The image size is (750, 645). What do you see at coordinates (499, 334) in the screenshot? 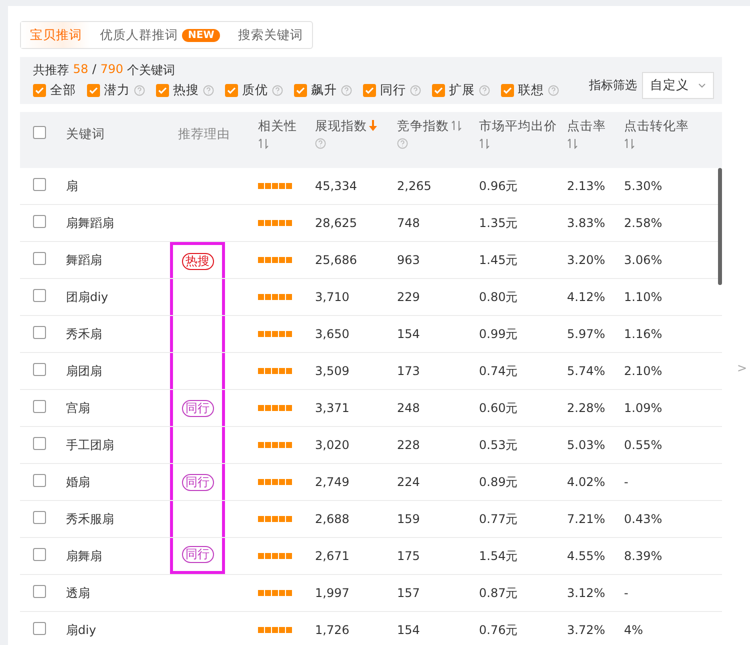
I see `table-cell-text: 0.99元` at bounding box center [499, 334].